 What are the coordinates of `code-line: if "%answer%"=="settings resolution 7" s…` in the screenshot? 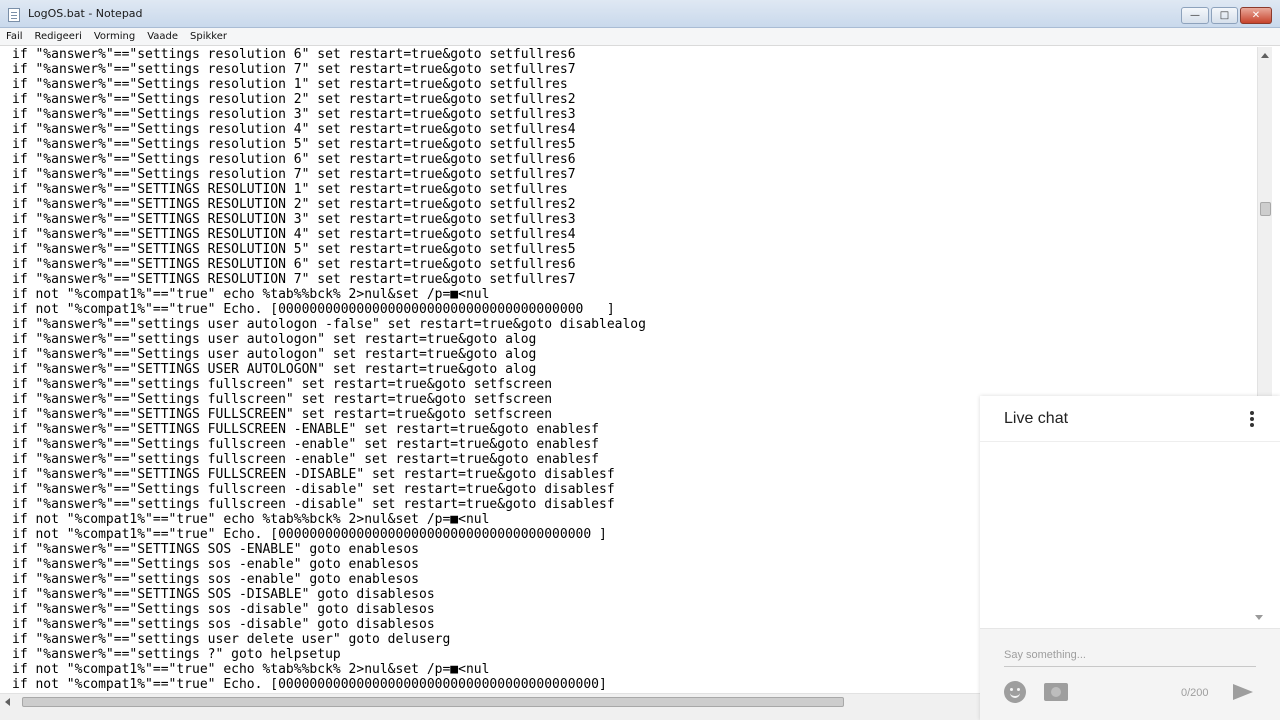 It's located at (329, 69).